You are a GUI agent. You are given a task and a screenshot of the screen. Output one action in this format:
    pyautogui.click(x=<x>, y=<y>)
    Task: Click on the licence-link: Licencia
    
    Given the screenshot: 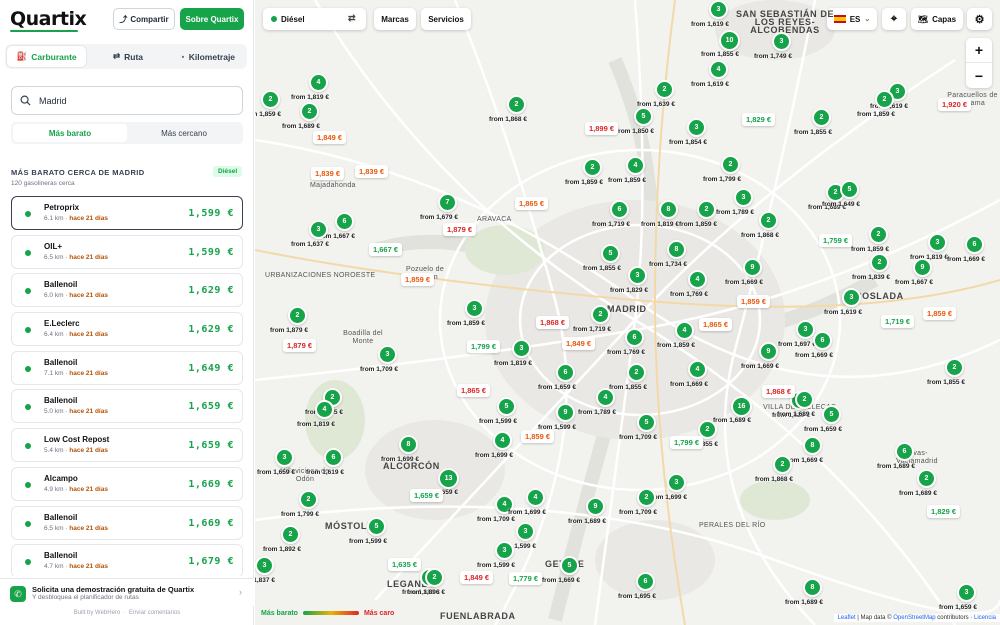 What is the action you would take?
    pyautogui.click(x=985, y=618)
    